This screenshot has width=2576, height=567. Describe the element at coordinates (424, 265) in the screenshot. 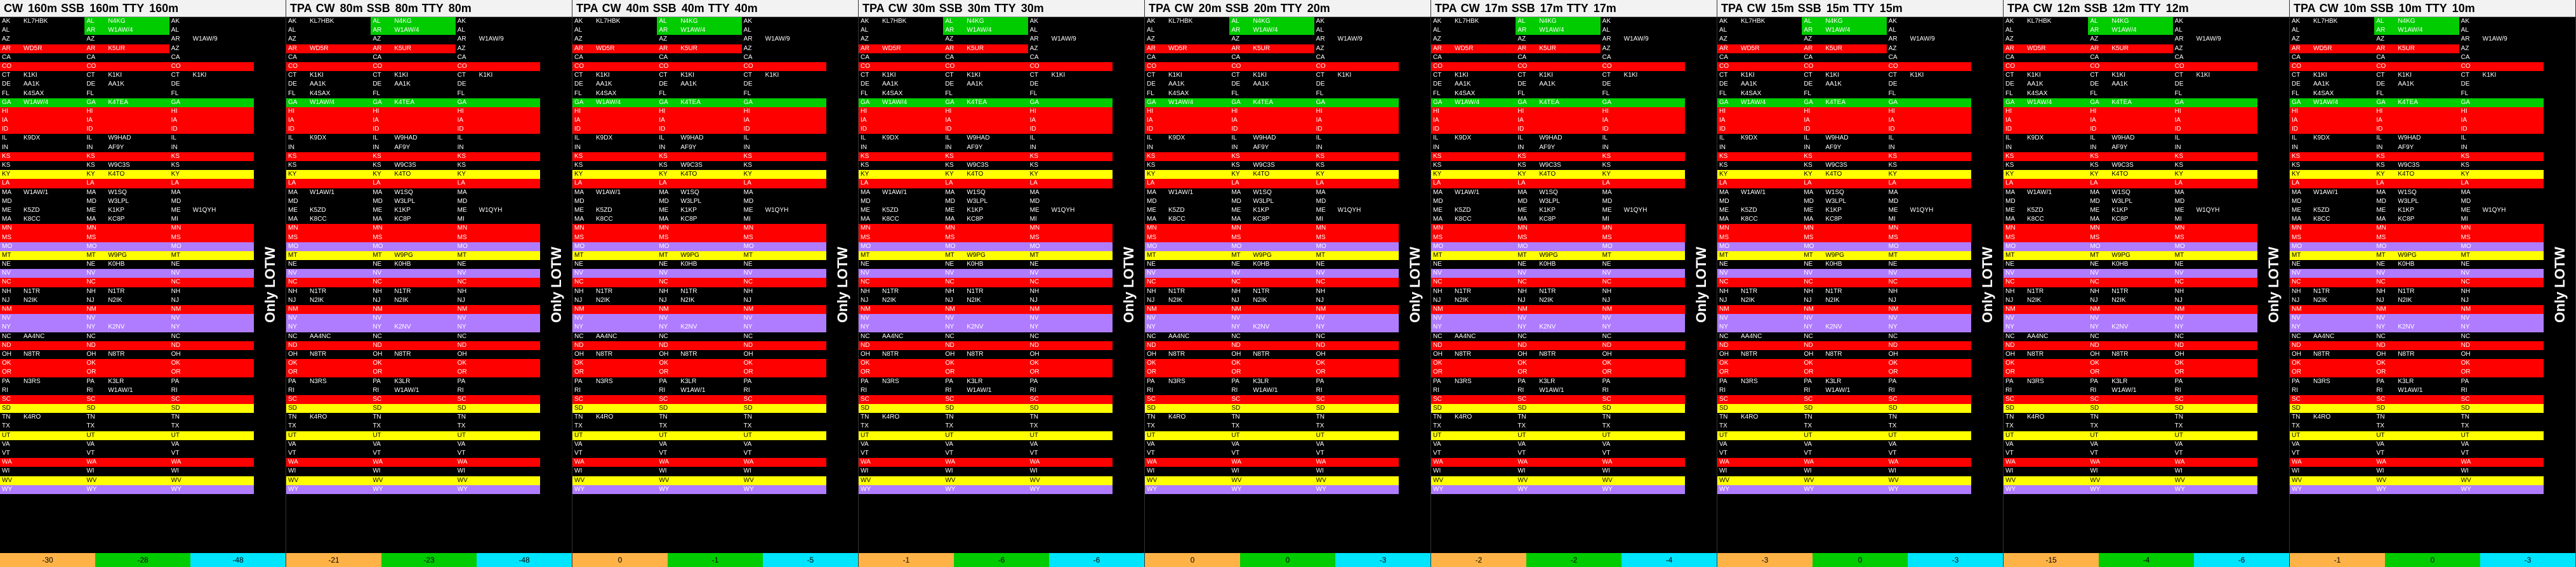

I see `callsign-cell: K0HB` at that location.